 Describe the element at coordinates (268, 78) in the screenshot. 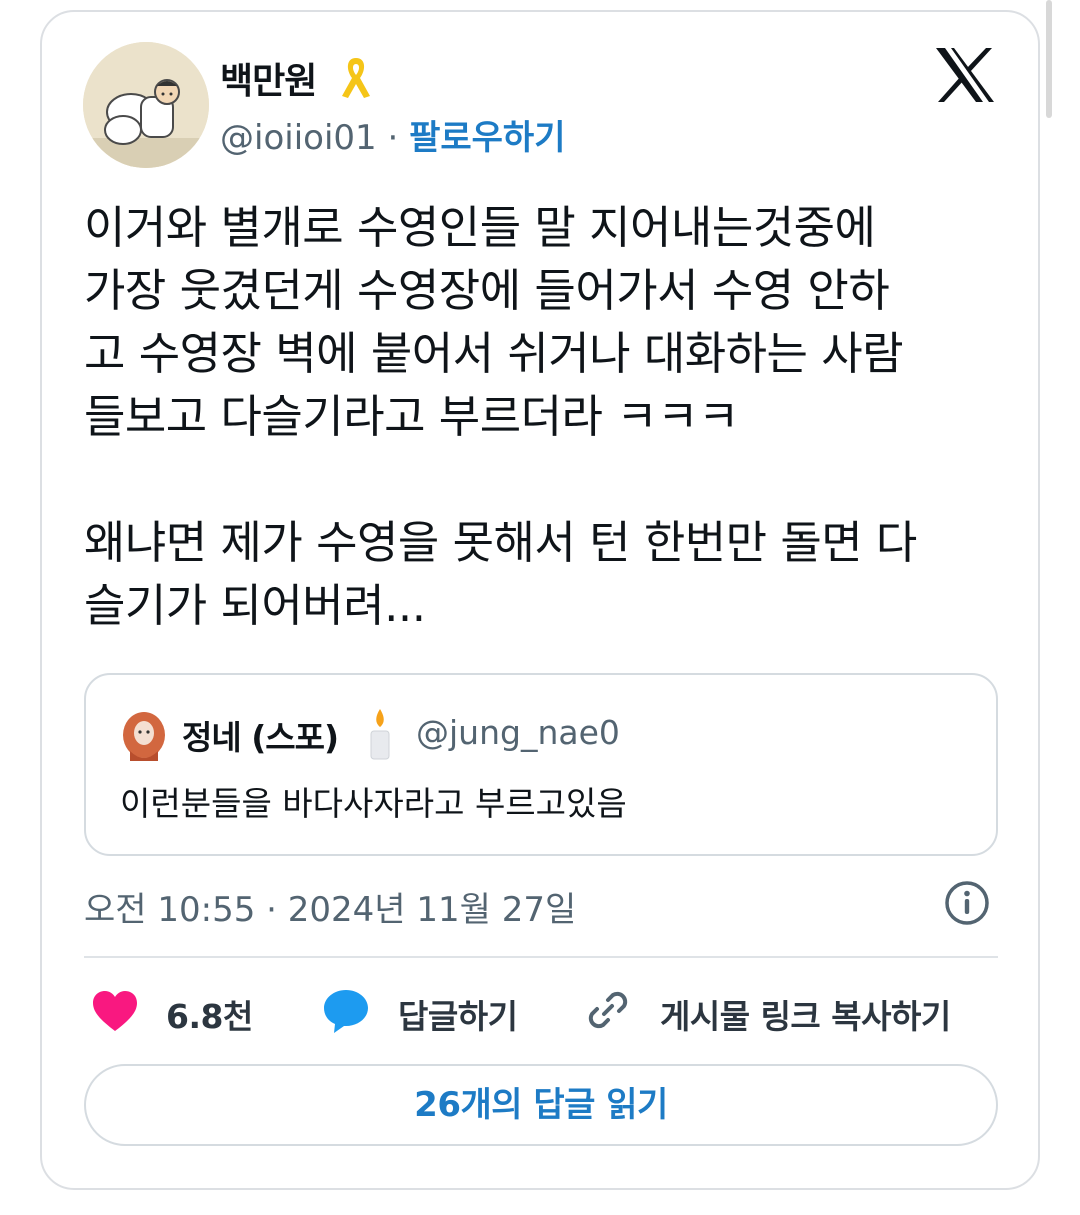

I see `author-name: 백만원` at that location.